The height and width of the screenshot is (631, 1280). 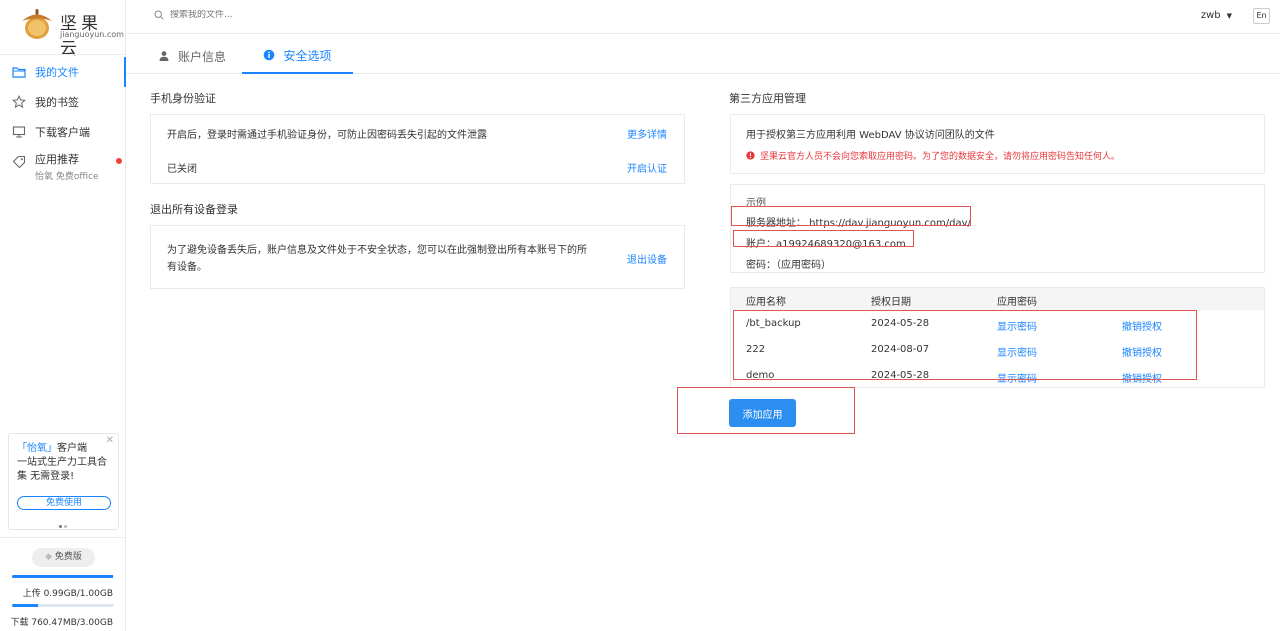 I want to click on brand-domain: jianguoyun.com, so click(x=92, y=34).